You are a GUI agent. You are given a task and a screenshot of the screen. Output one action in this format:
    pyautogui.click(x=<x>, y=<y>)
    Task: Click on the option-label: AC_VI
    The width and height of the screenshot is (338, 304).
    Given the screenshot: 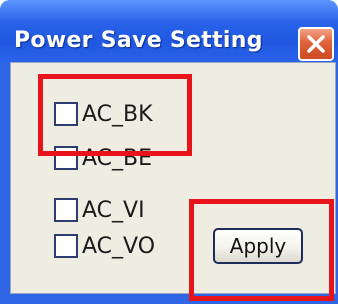 What is the action you would take?
    pyautogui.click(x=113, y=210)
    